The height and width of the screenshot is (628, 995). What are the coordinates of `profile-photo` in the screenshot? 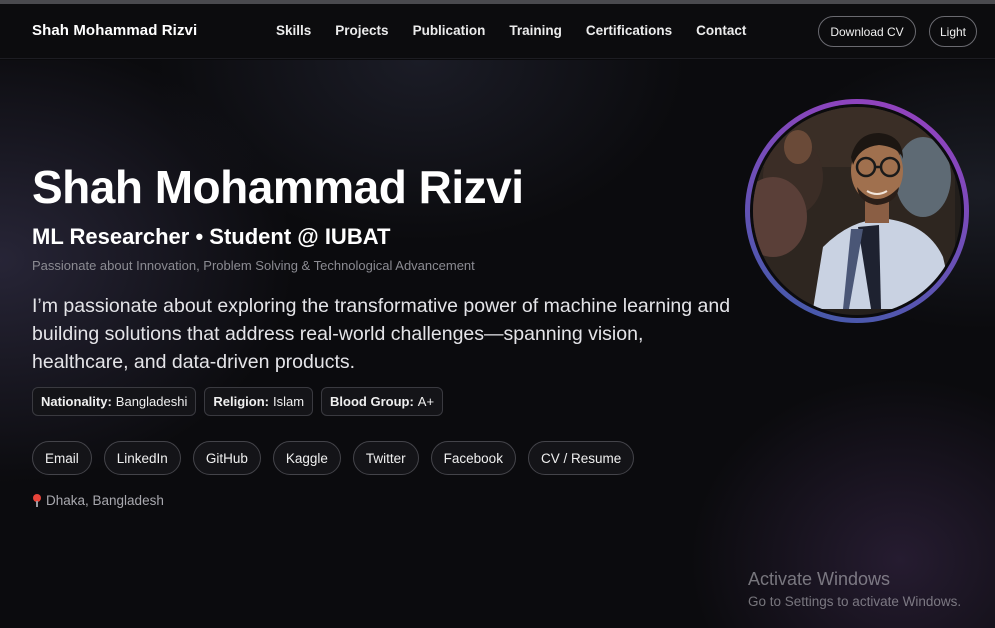 It's located at (857, 211).